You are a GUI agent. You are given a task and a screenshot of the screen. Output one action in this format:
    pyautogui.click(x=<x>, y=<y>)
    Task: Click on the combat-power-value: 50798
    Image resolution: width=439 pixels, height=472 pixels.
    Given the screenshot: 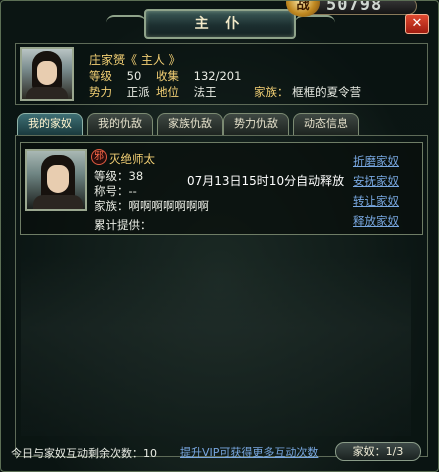 What is the action you would take?
    pyautogui.click(x=354, y=7)
    